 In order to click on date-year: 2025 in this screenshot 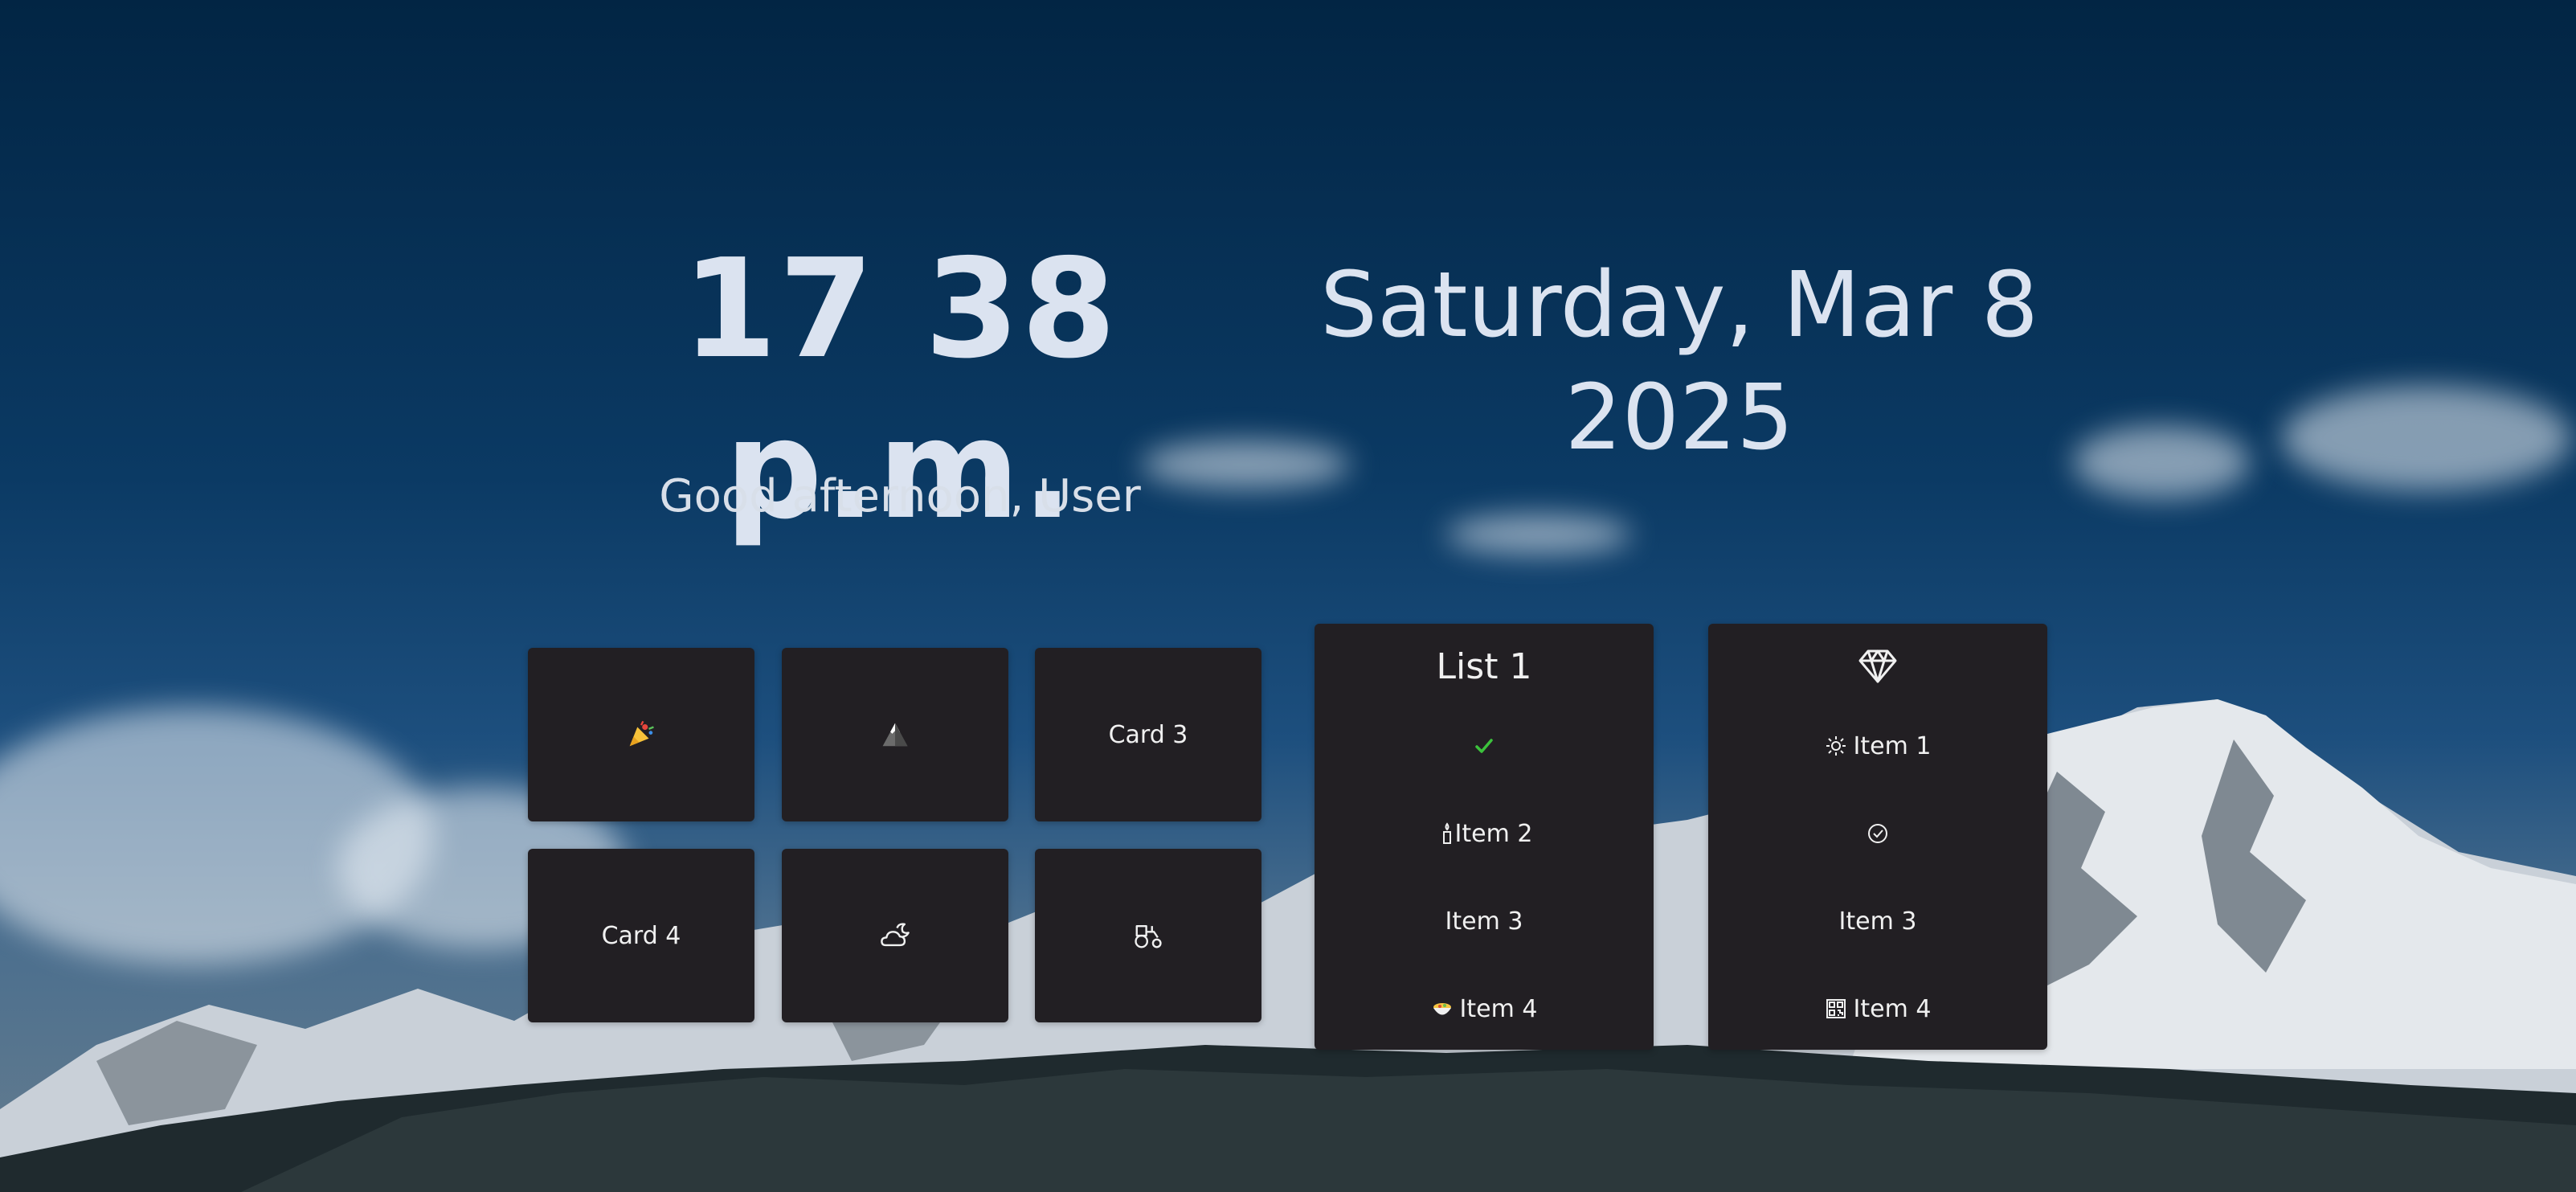, I will do `click(1679, 418)`.